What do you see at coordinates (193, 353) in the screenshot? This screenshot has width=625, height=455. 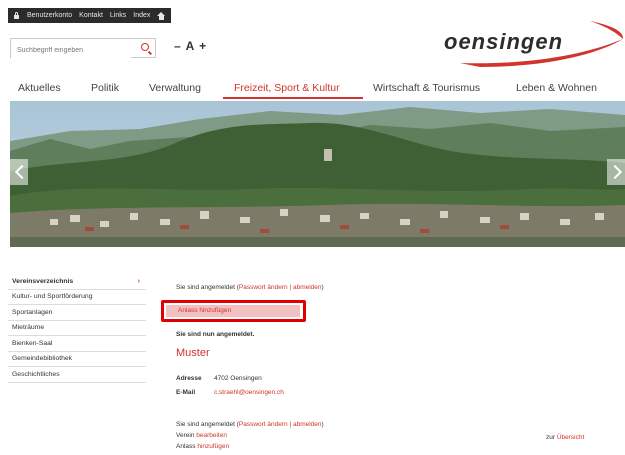 I see `club-title: Muster` at bounding box center [193, 353].